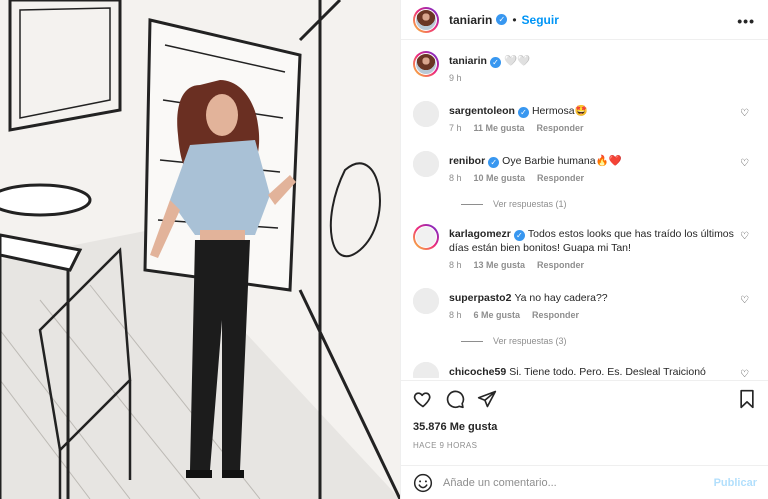  What do you see at coordinates (487, 399) in the screenshot?
I see `share-icon` at bounding box center [487, 399].